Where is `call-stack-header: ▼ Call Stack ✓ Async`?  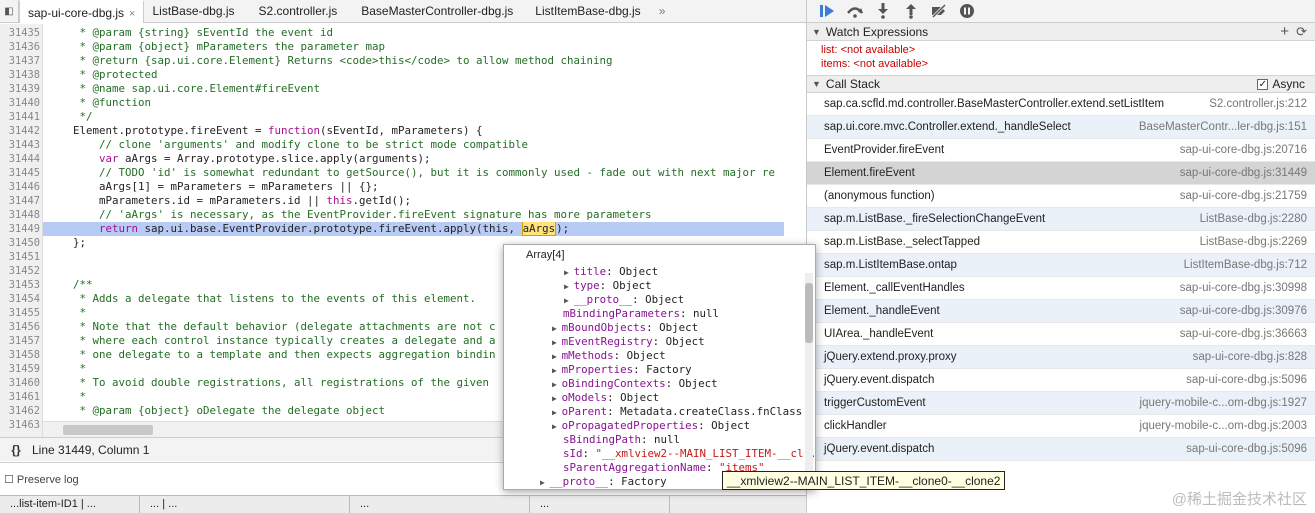 call-stack-header: ▼ Call Stack ✓ Async is located at coordinates (1061, 84).